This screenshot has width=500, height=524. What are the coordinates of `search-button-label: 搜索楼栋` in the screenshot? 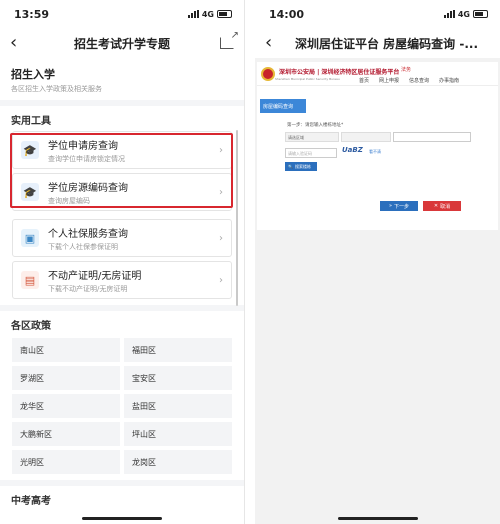 It's located at (302, 166).